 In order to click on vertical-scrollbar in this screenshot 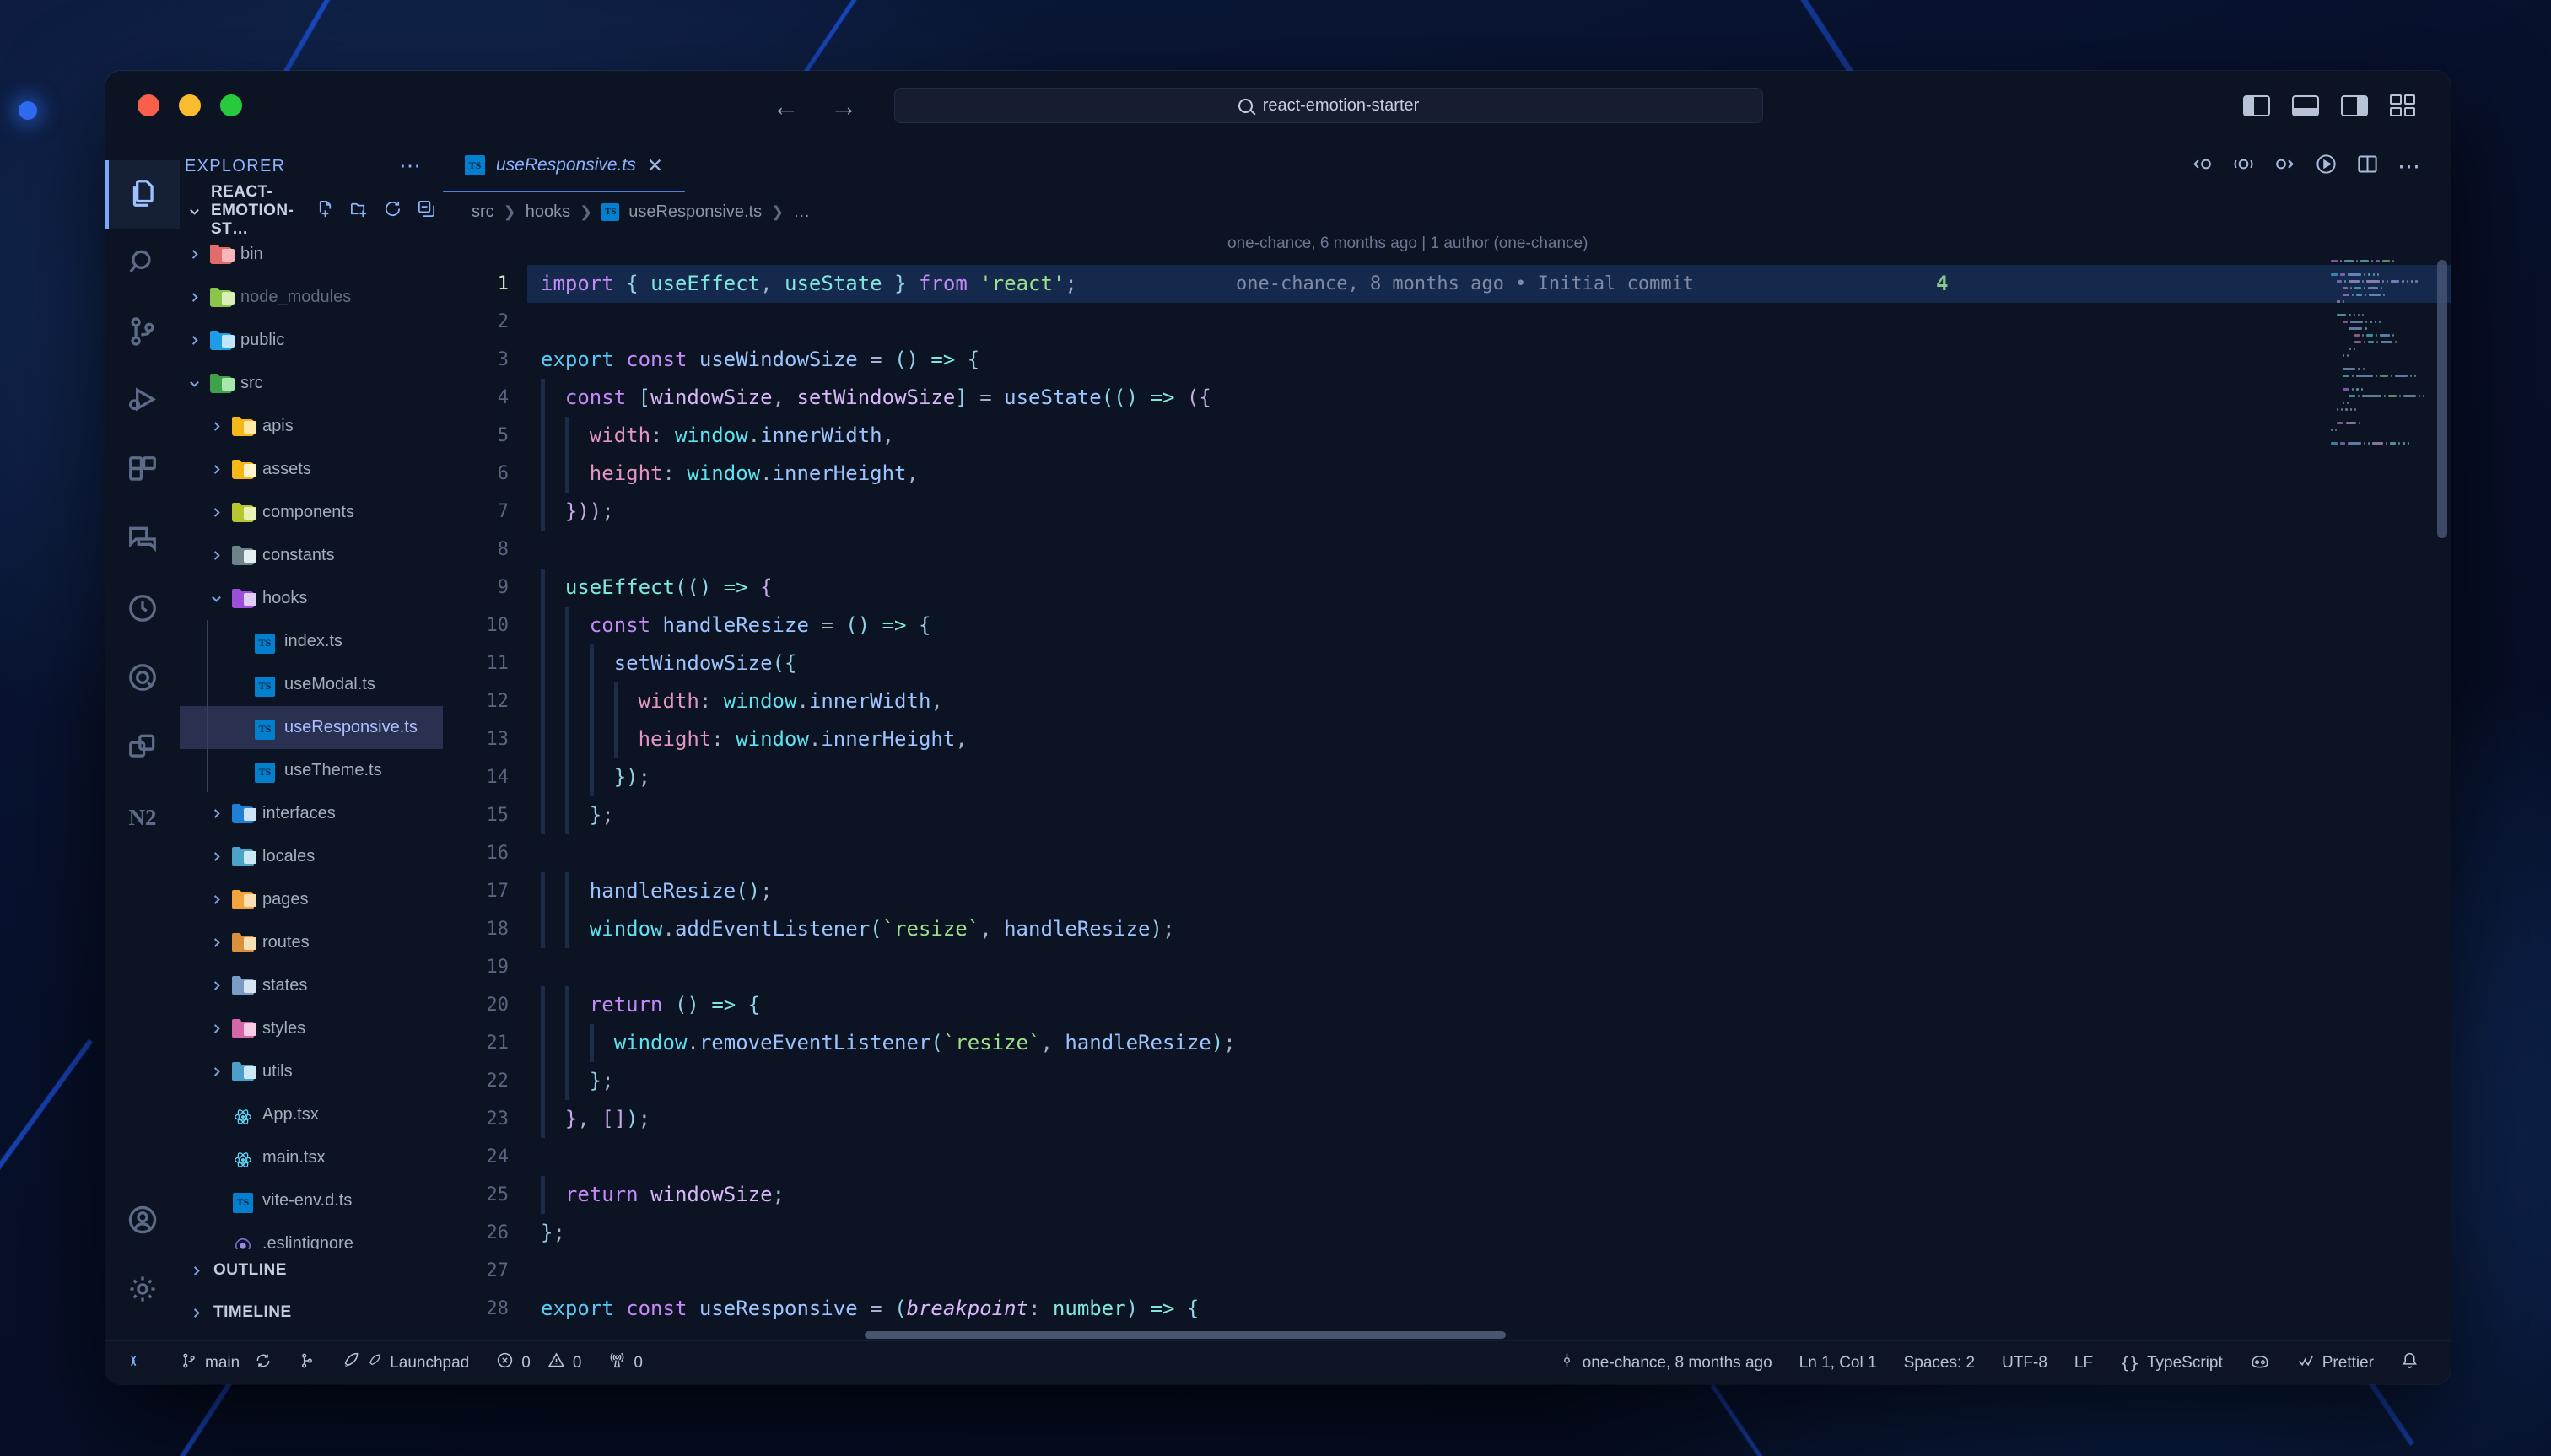, I will do `click(2442, 399)`.